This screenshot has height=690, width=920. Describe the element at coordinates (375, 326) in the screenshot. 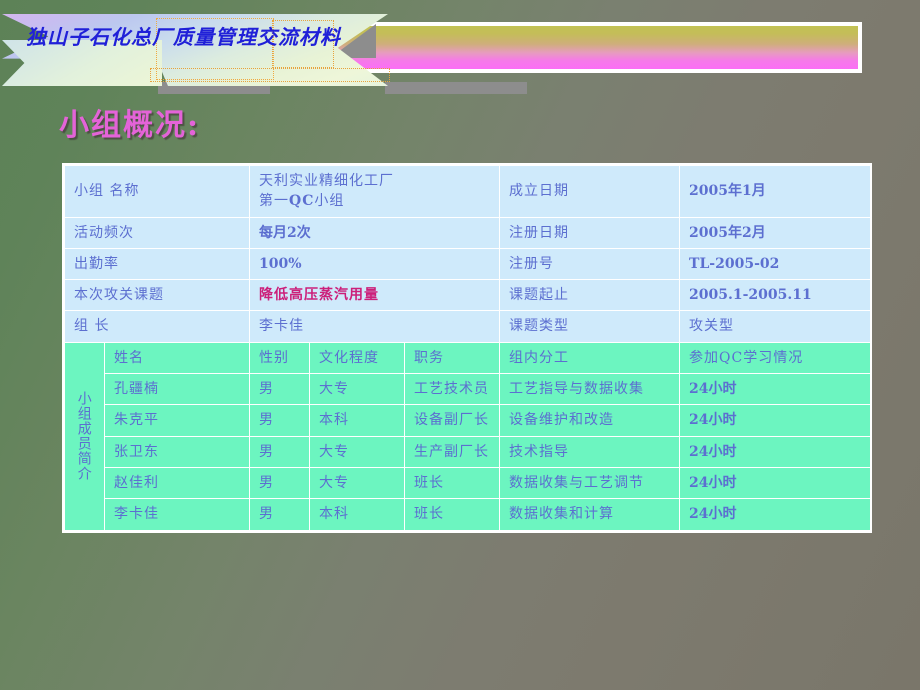

I see `cell-value-team-leader: 李卡佳` at that location.